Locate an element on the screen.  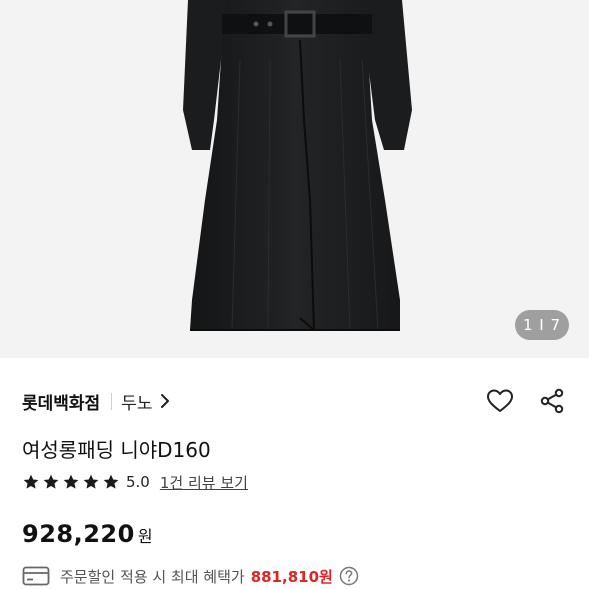
price-value: 928,220 is located at coordinates (78, 534).